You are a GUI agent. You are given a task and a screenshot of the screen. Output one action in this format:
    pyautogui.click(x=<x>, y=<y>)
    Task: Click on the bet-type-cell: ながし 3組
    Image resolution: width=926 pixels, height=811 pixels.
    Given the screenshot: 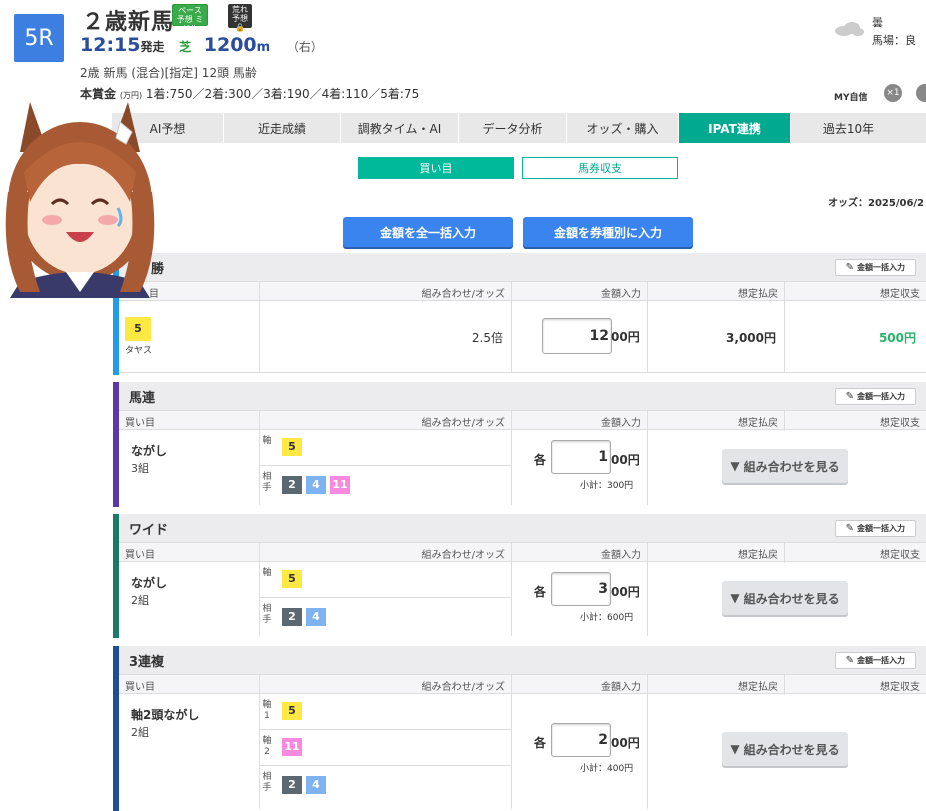 What is the action you would take?
    pyautogui.click(x=189, y=467)
    